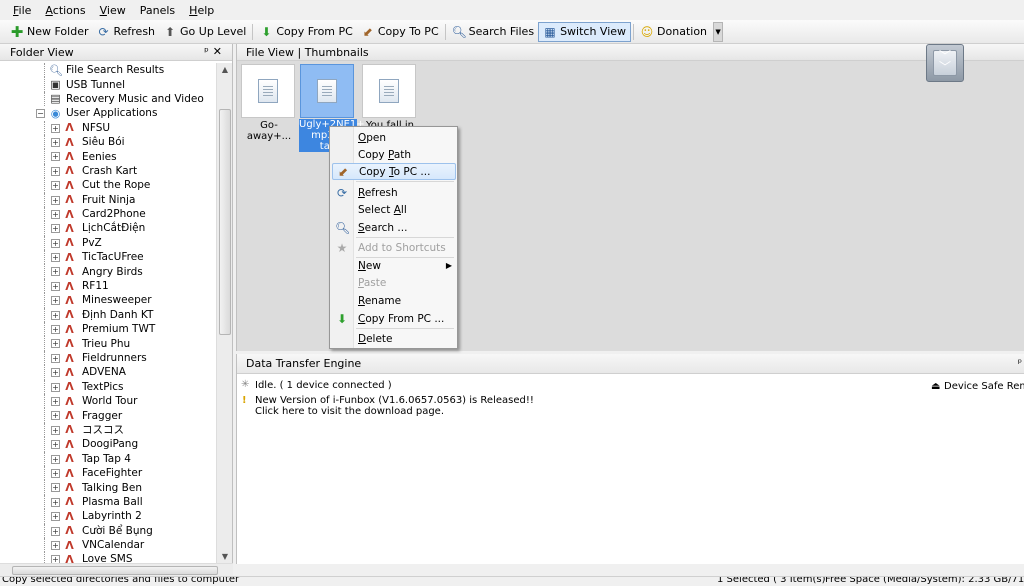 This screenshot has height=586, width=1024. Describe the element at coordinates (108, 502) in the screenshot. I see `tree-item-app: + Ʌ Plasma Ball` at that location.